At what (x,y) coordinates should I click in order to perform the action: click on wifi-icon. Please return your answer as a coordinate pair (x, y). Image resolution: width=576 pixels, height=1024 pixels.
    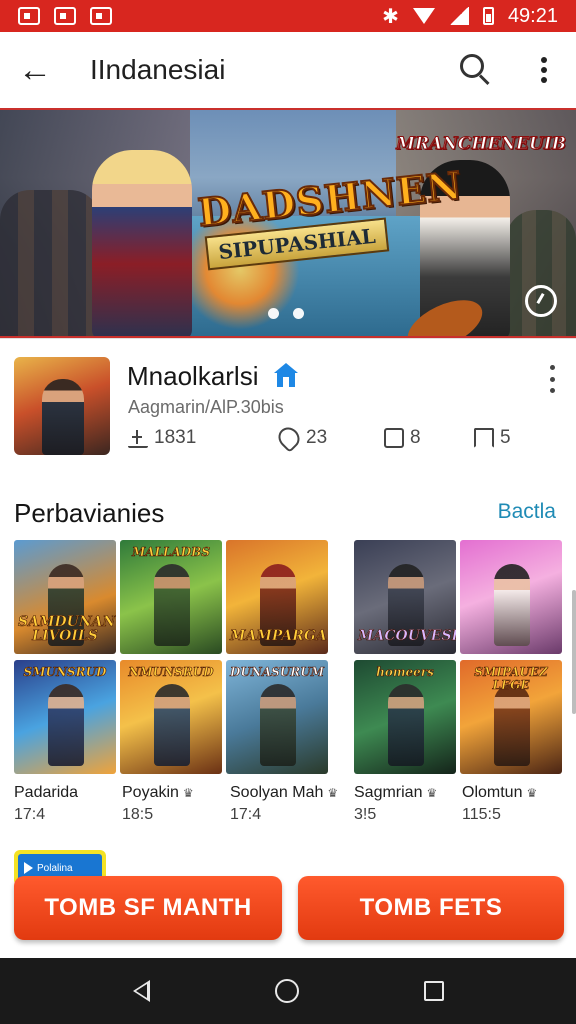
    Looking at the image, I should click on (423, 16).